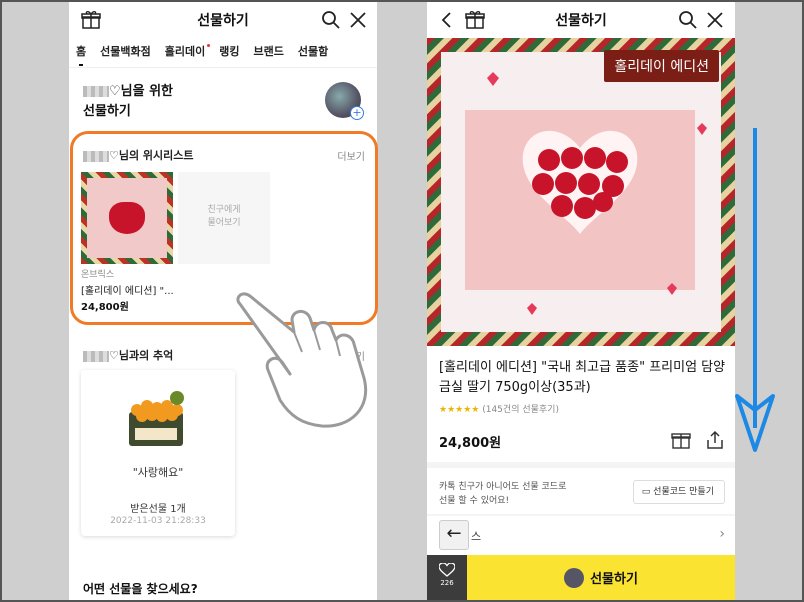 The height and width of the screenshot is (602, 804). What do you see at coordinates (107, 111) in the screenshot?
I see `greeting-line2: 선물하기` at bounding box center [107, 111].